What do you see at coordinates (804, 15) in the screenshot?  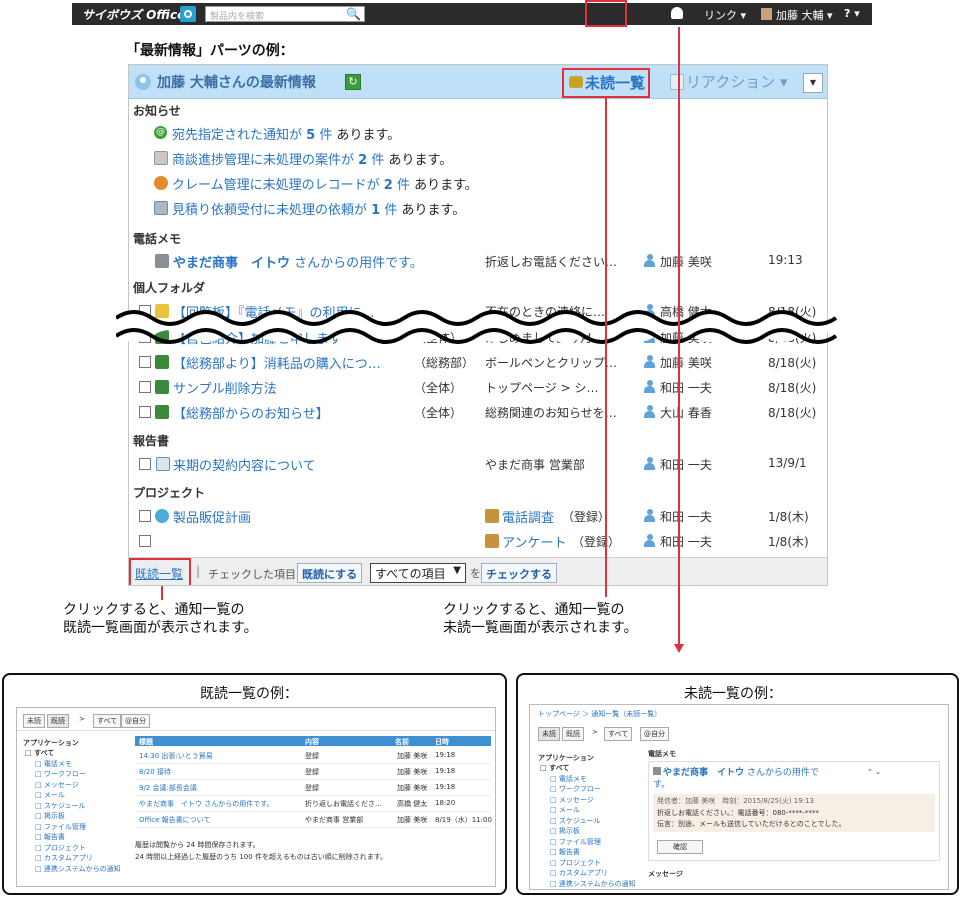 I see `user-menu: 加藤 大輔 ▾` at bounding box center [804, 15].